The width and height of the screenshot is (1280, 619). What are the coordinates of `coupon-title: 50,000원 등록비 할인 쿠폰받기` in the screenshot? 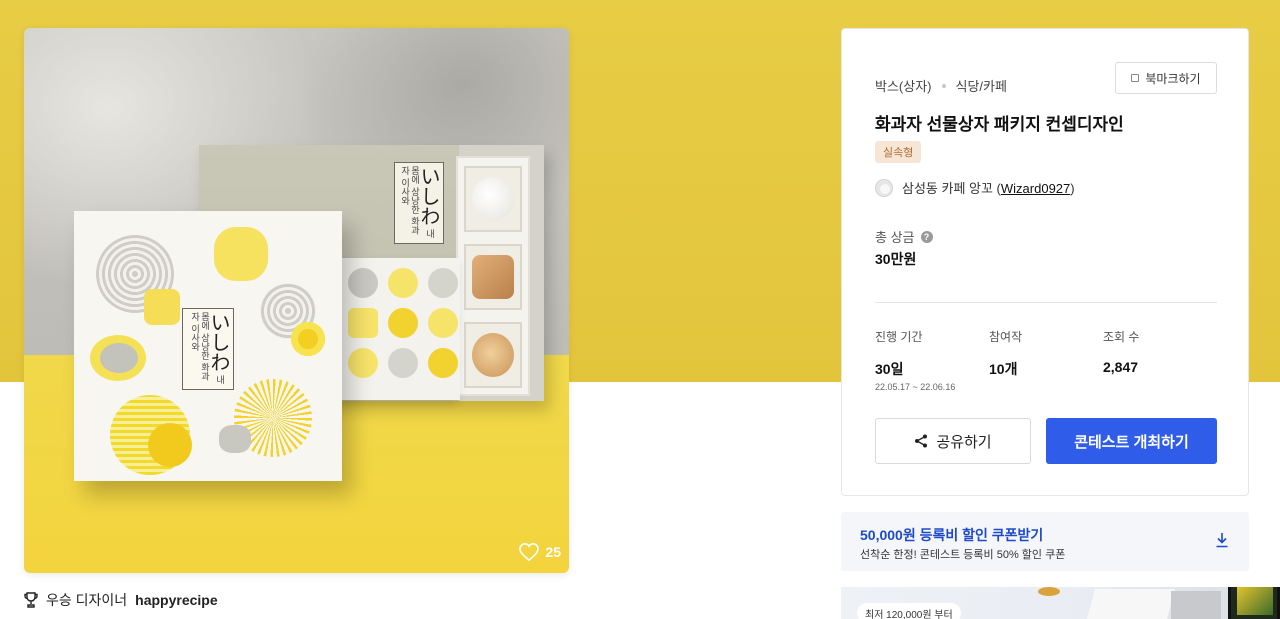 It's located at (952, 535).